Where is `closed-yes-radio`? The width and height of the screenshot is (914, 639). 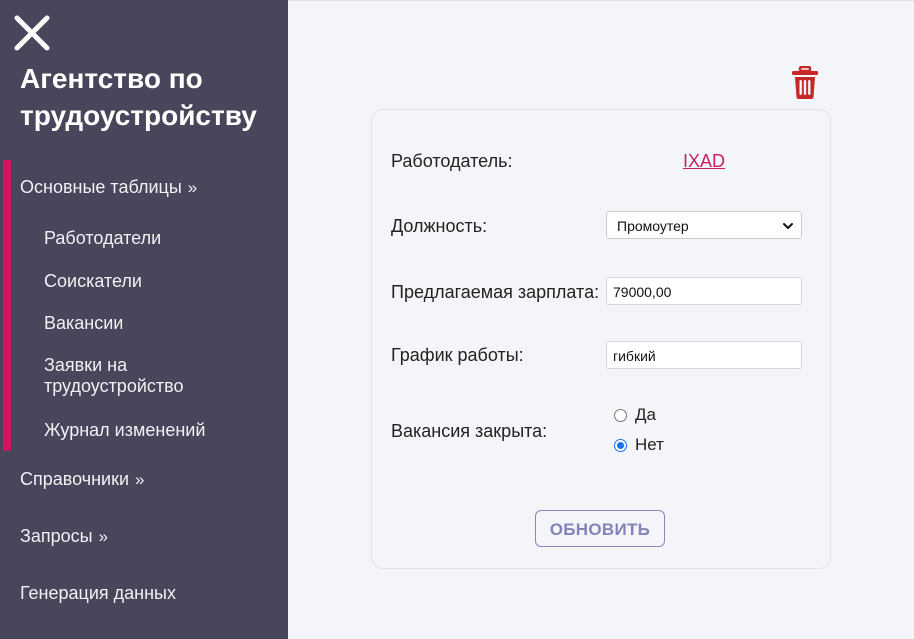 closed-yes-radio is located at coordinates (620, 415).